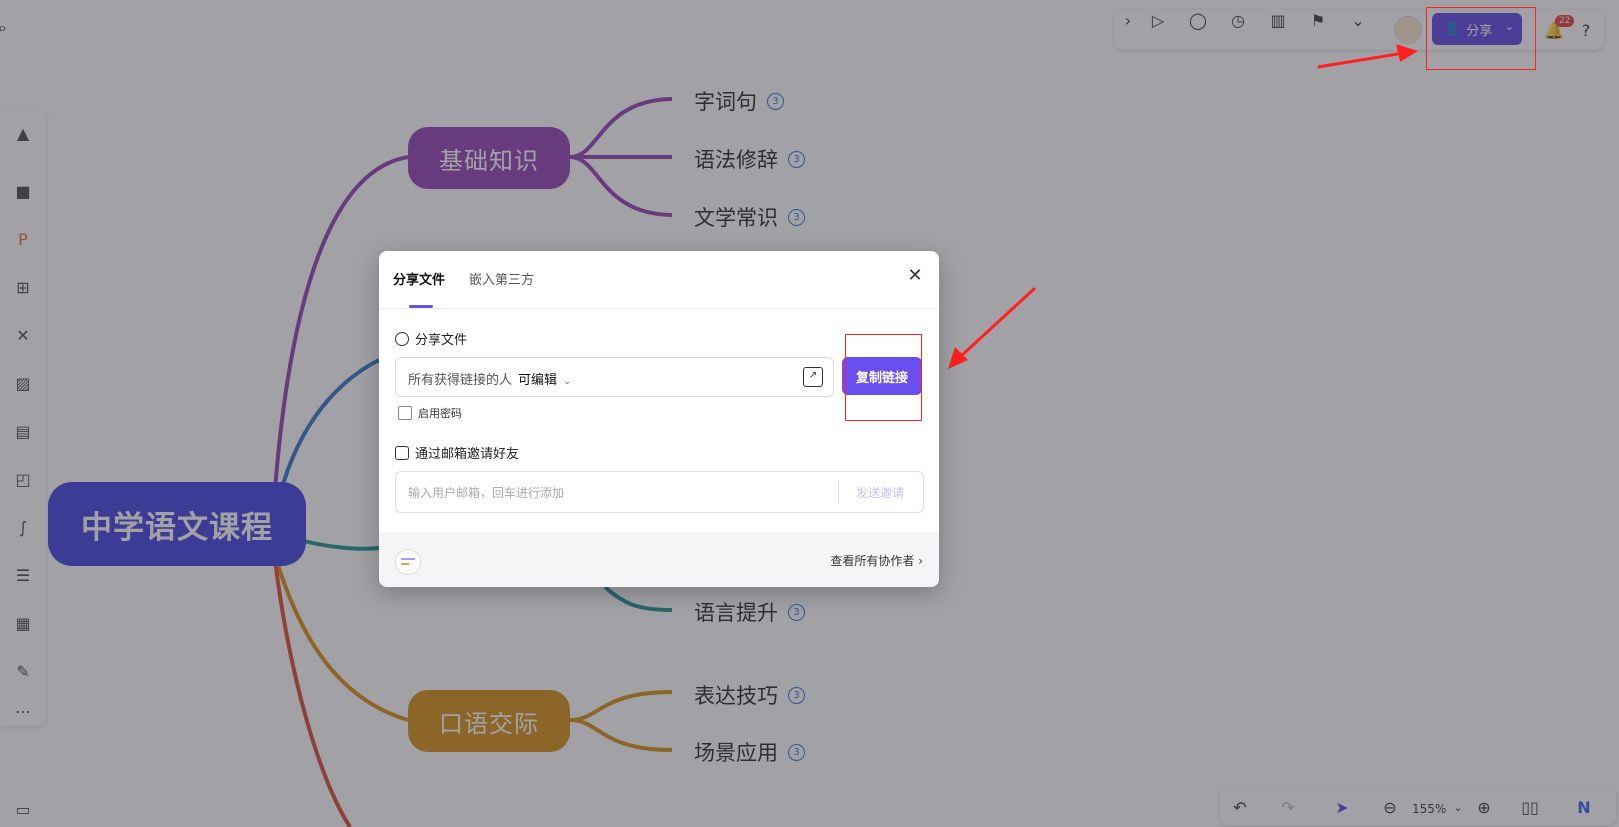  Describe the element at coordinates (402, 338) in the screenshot. I see `globe-icon` at that location.